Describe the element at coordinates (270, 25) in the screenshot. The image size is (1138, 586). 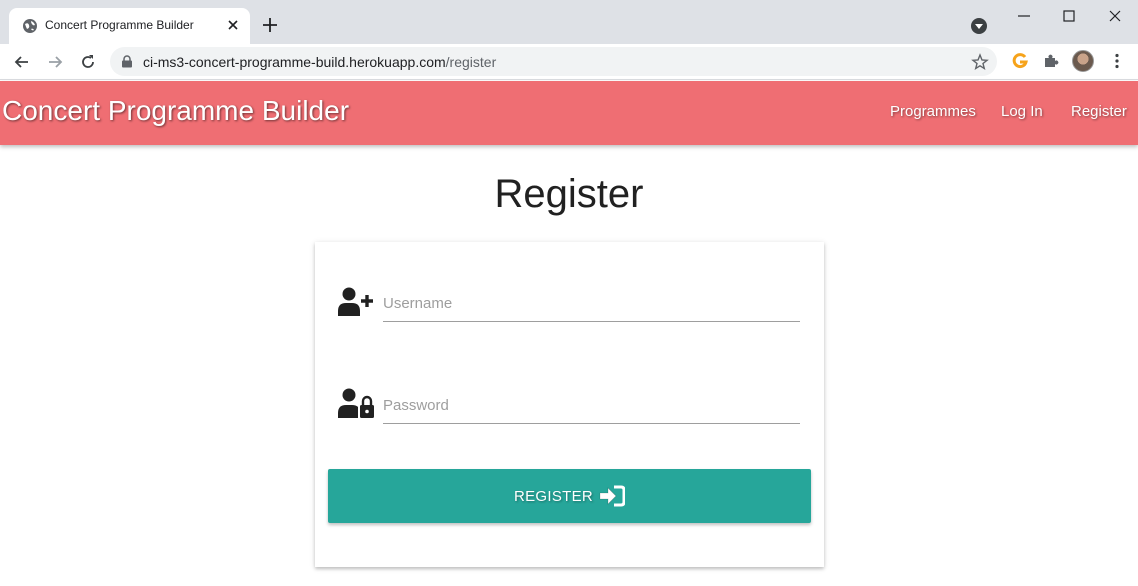
I see `new-tab-icon` at that location.